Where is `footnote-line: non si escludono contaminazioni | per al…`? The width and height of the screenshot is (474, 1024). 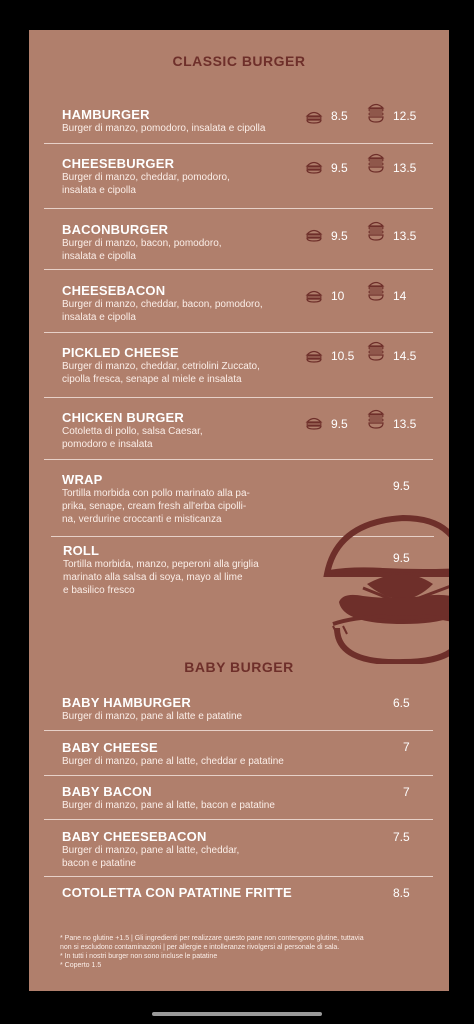
footnote-line: non si escludono contaminazioni | per al… is located at coordinates (200, 947).